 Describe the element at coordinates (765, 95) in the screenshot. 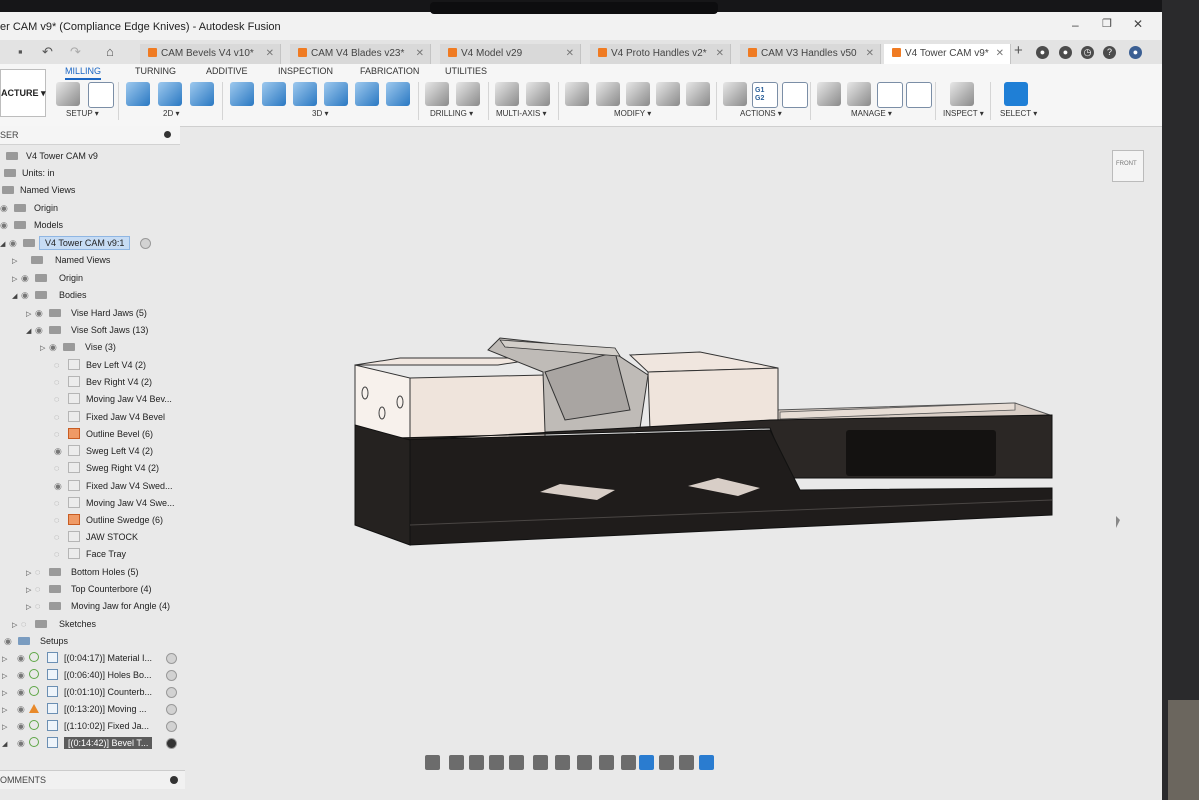

I see `post-process-icon: G1 G2` at that location.